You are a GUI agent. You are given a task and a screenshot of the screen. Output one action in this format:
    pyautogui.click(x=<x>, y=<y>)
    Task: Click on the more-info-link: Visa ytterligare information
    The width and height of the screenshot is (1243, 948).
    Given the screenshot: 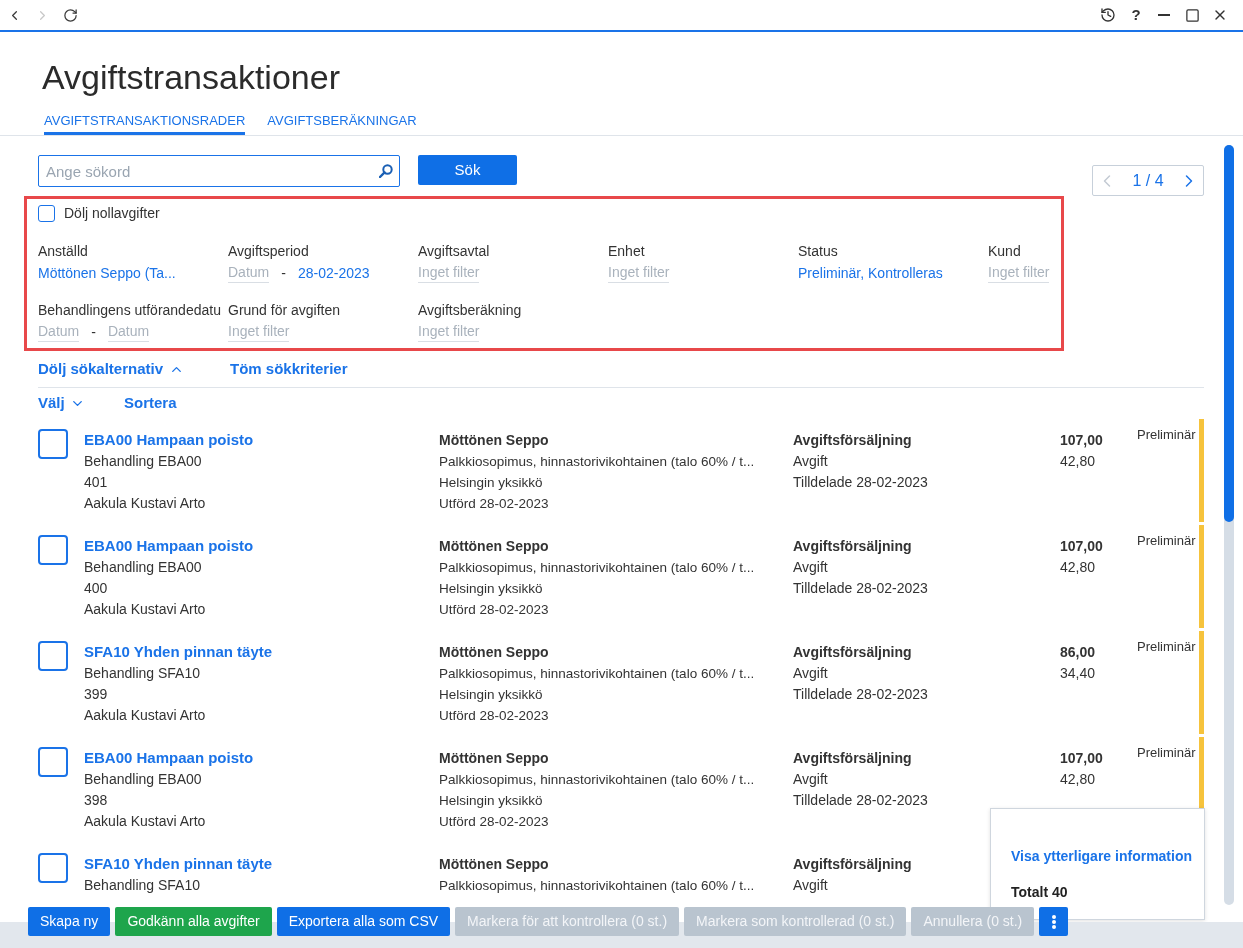 What is the action you would take?
    pyautogui.click(x=1101, y=856)
    